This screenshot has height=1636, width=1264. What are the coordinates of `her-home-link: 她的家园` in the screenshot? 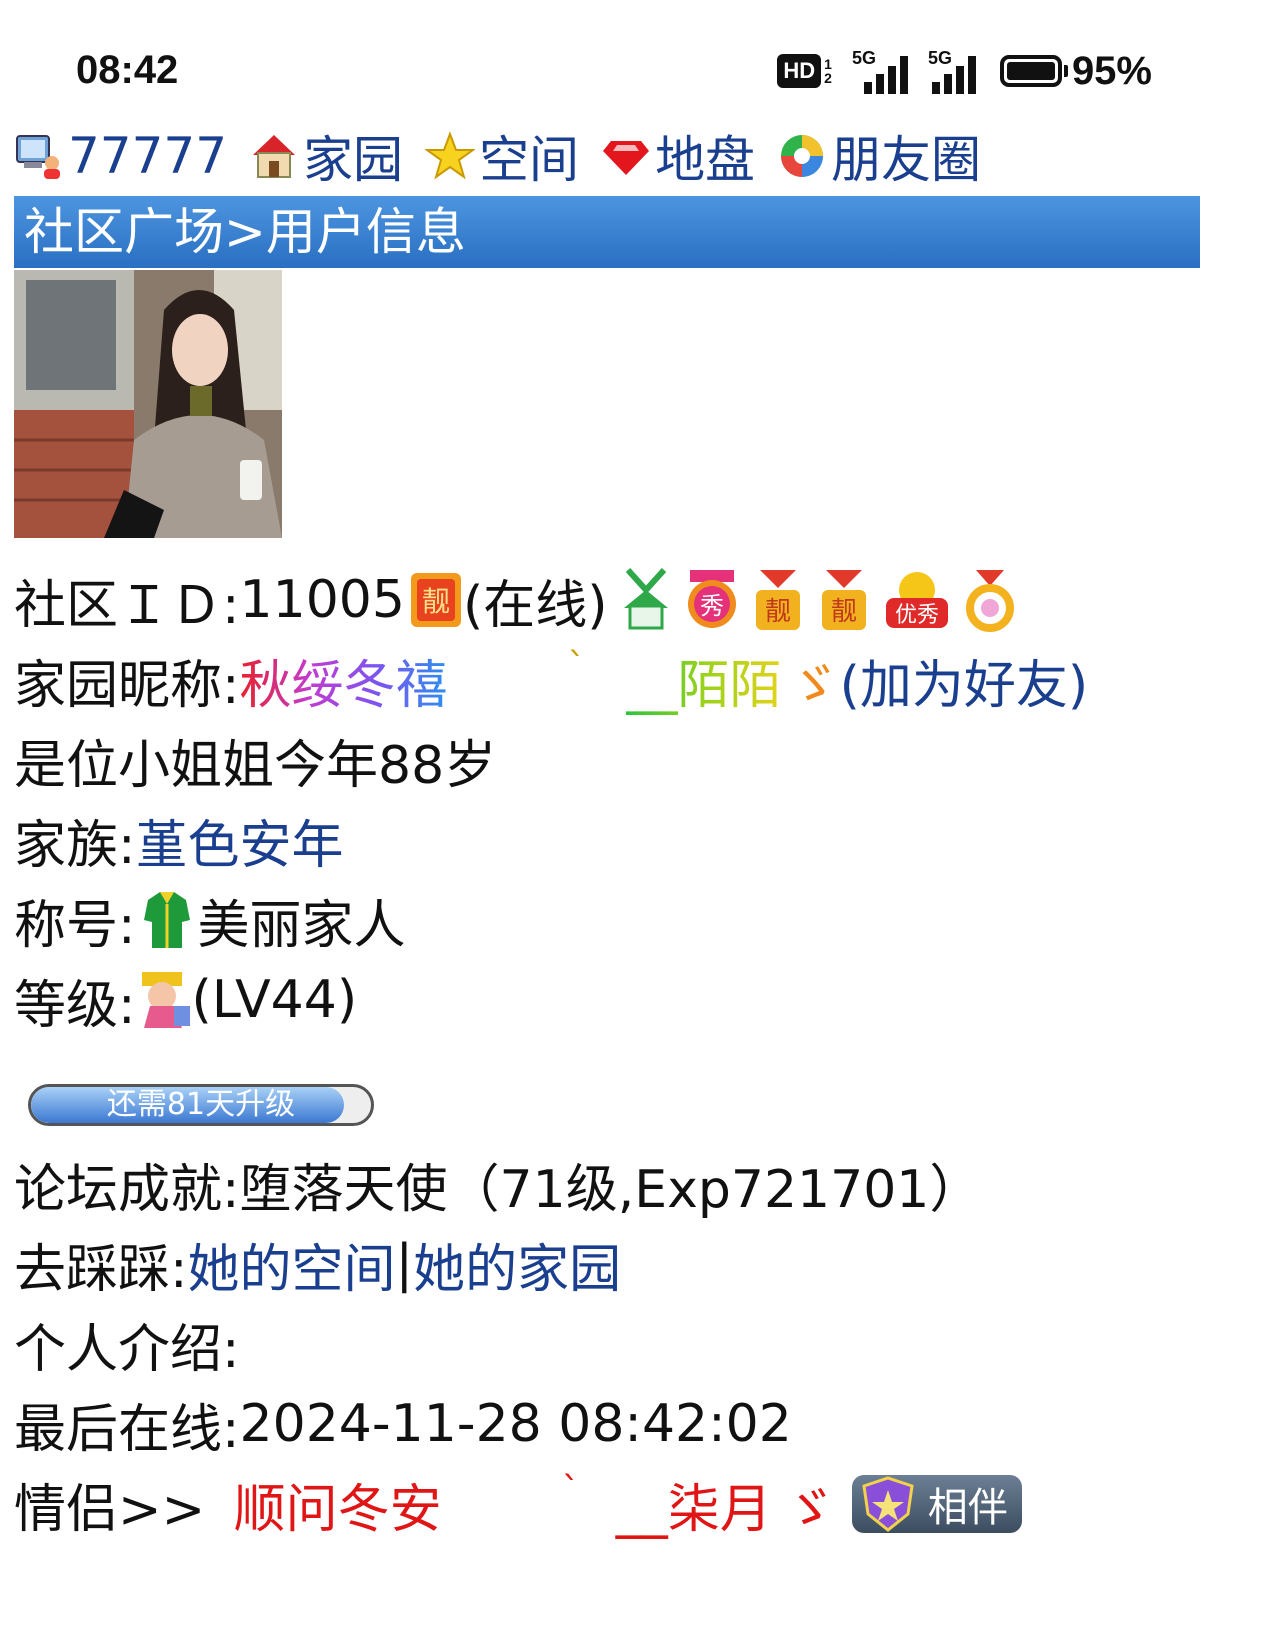 It's located at (517, 1264).